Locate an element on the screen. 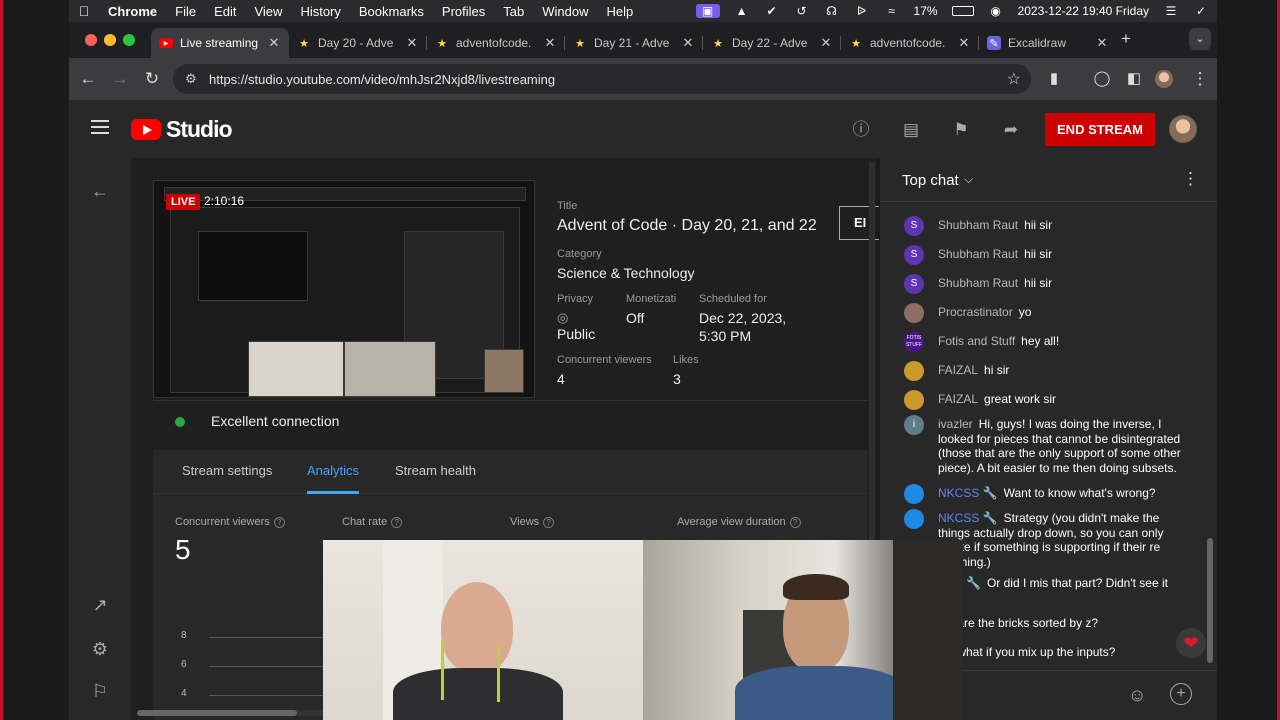 The height and width of the screenshot is (720, 1280). tab-stream-settings: Stream settings is located at coordinates (227, 470).